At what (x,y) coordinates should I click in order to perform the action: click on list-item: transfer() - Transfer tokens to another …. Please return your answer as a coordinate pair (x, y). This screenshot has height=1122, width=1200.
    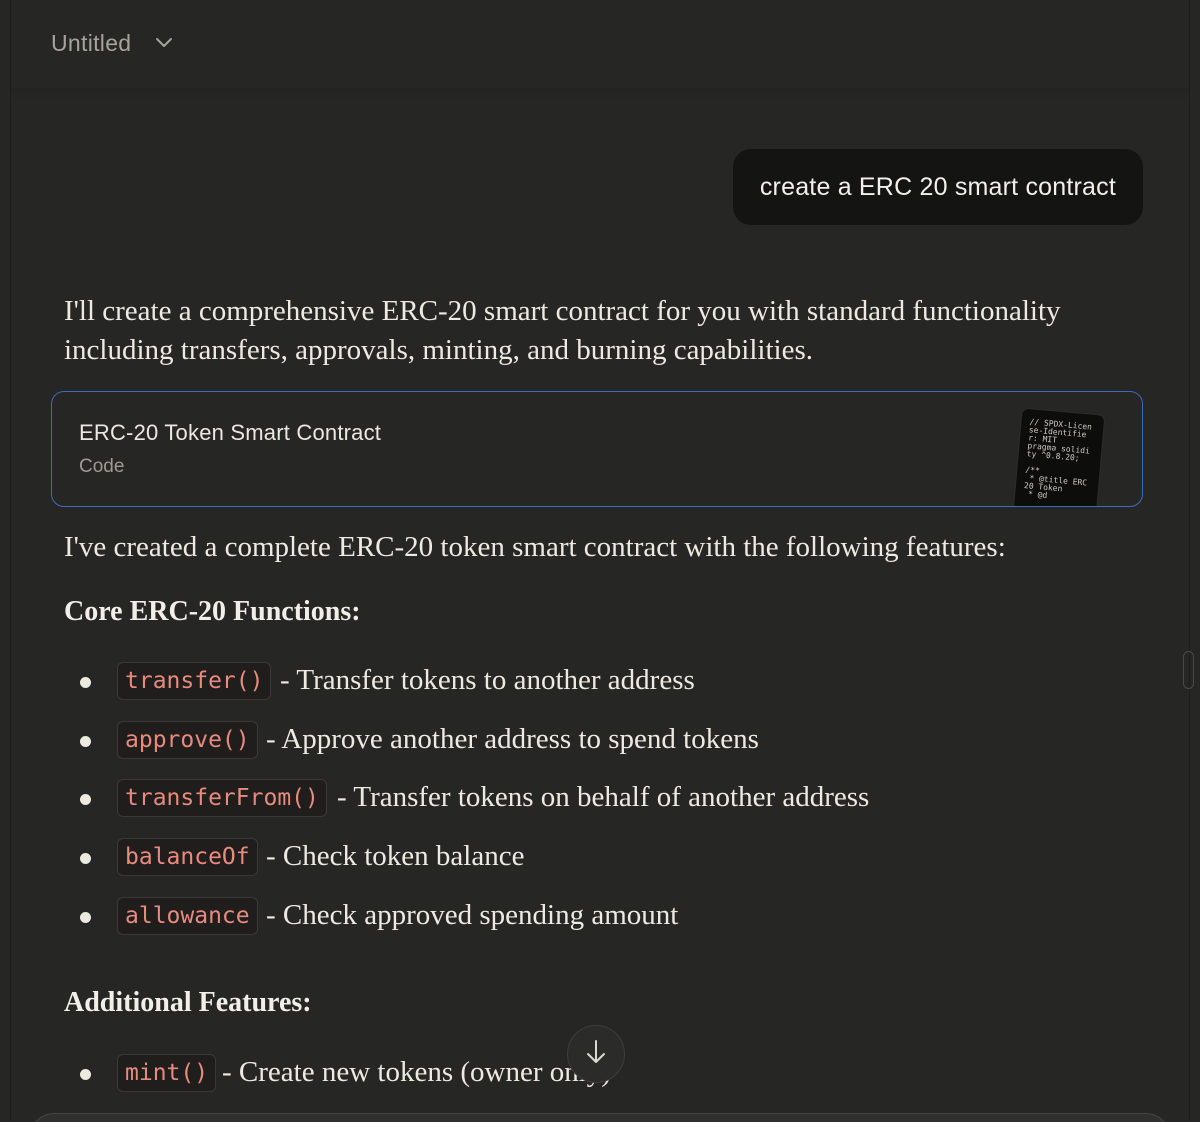
    Looking at the image, I should click on (575, 682).